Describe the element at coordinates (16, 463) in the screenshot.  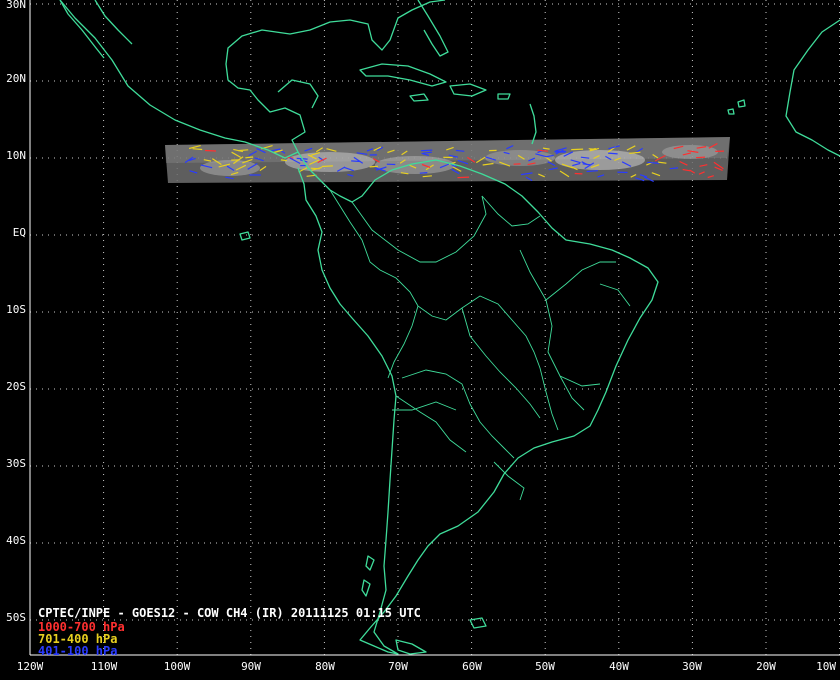
I see `lat-label-30s: 30S` at that location.